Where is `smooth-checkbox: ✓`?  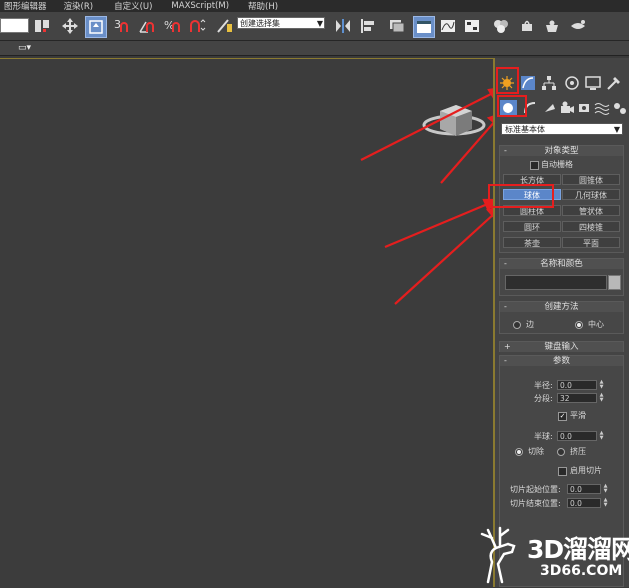
smooth-checkbox: ✓ is located at coordinates (562, 416).